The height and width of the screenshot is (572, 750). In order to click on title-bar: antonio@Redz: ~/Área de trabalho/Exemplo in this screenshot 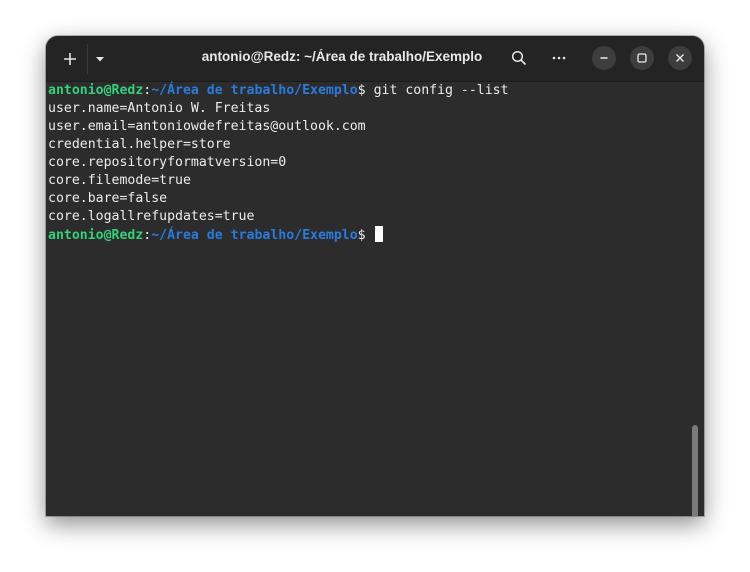, I will do `click(375, 59)`.